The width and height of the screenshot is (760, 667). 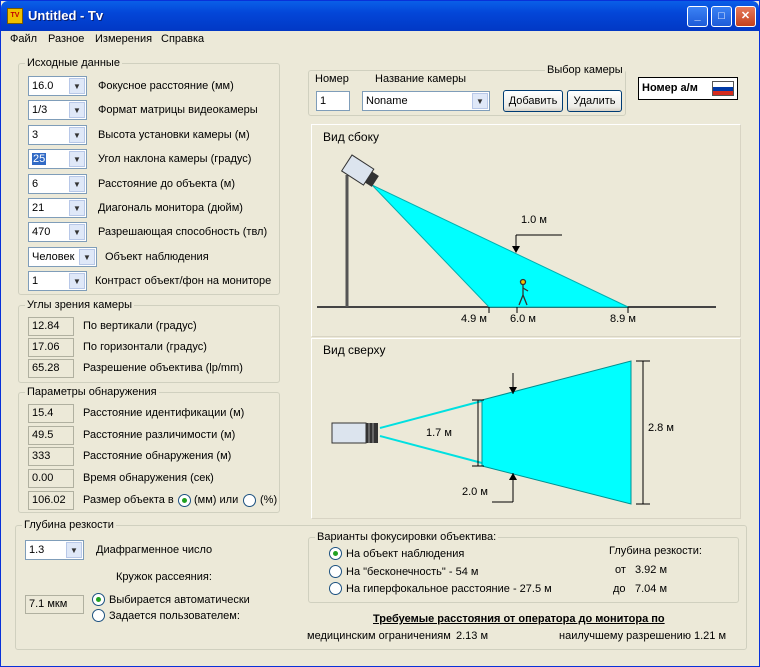 What do you see at coordinates (174, 135) in the screenshot?
I see `camera-height-label: Высота установки камеры (м)` at bounding box center [174, 135].